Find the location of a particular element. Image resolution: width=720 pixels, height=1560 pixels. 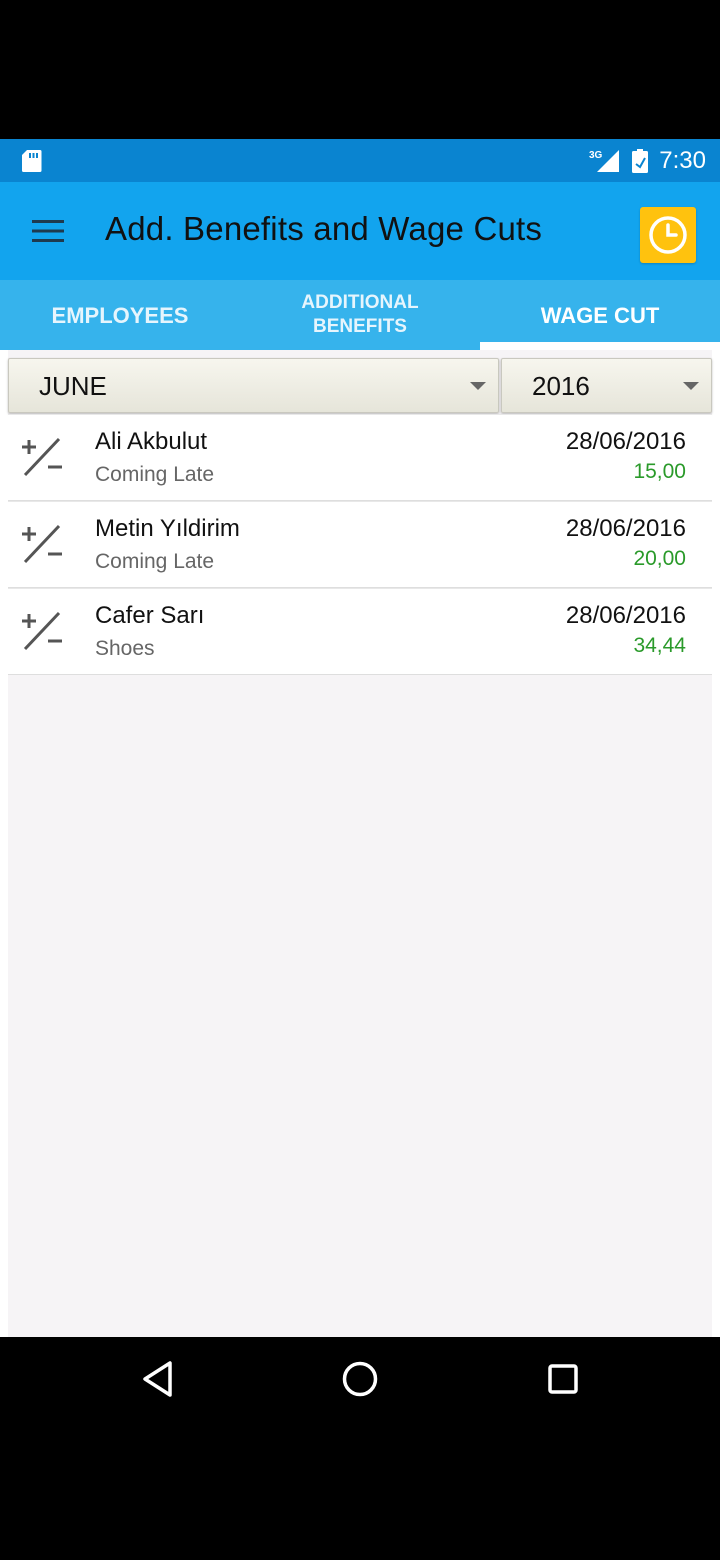

tab-wage-cut-label: WAGE CUT is located at coordinates (600, 315).